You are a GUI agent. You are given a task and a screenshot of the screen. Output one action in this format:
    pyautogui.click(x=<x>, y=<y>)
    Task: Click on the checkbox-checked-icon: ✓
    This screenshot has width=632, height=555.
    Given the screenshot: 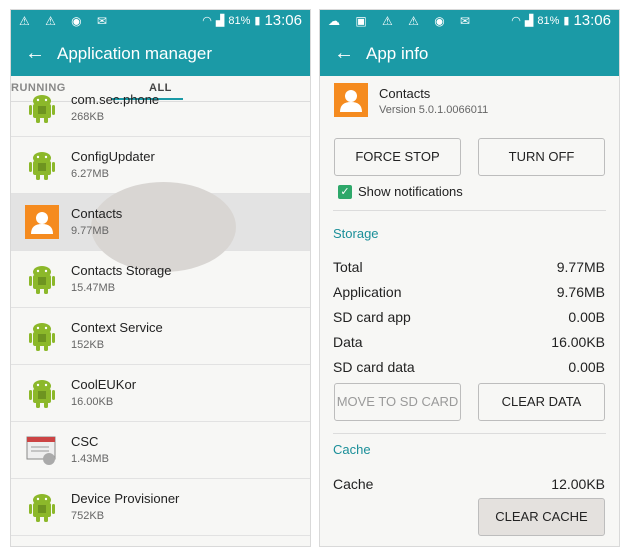 What is the action you would take?
    pyautogui.click(x=345, y=191)
    